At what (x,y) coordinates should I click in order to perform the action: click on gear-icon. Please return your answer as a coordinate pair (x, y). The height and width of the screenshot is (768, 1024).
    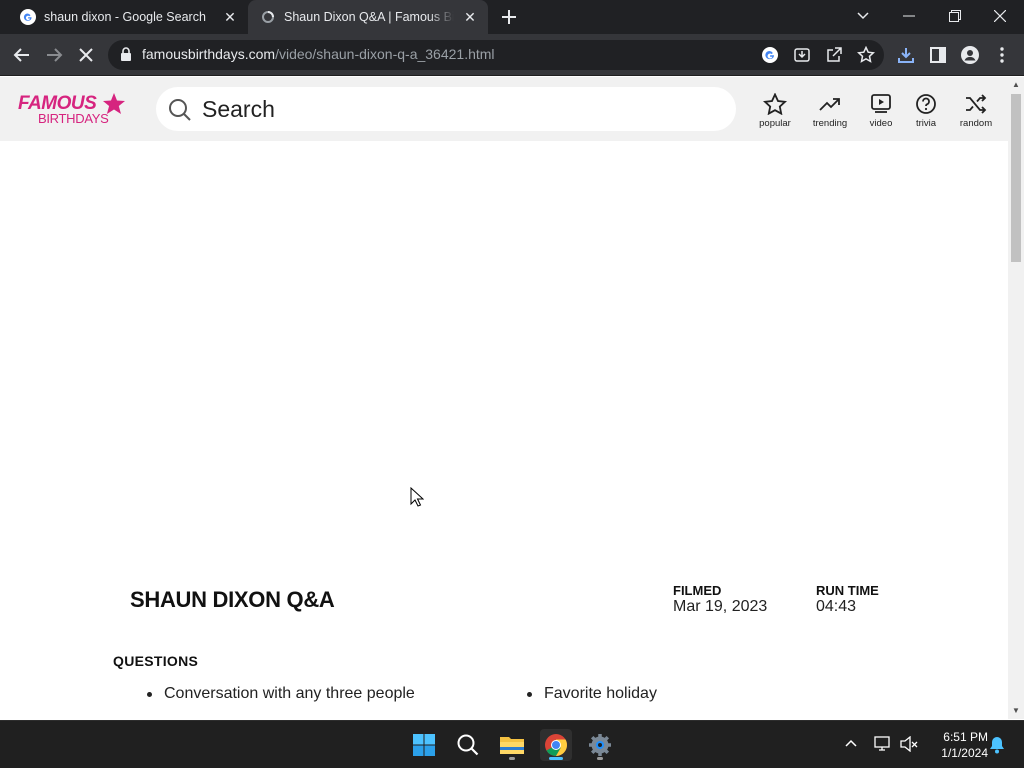
    Looking at the image, I should click on (600, 745).